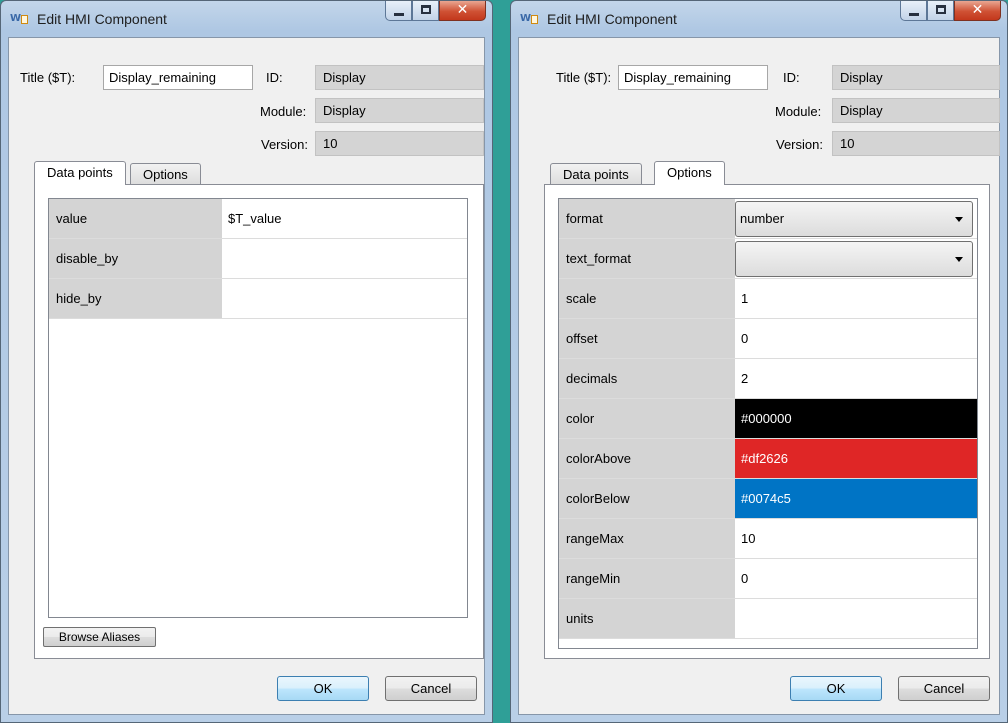 This screenshot has height=723, width=1008. Describe the element at coordinates (647, 498) in the screenshot. I see `row-key: colorBelow` at that location.